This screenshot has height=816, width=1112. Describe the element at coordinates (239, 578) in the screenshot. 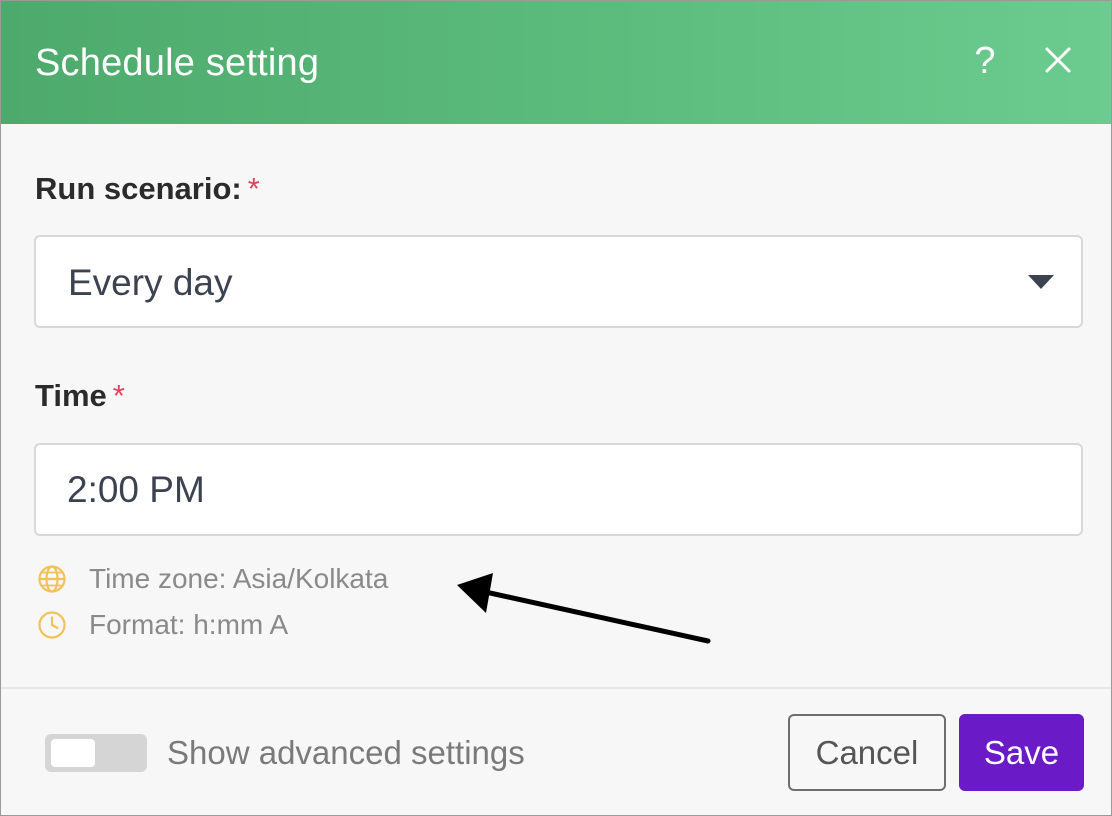

I see `timezone-hint-text: Time zone: Asia/Kolkata` at that location.